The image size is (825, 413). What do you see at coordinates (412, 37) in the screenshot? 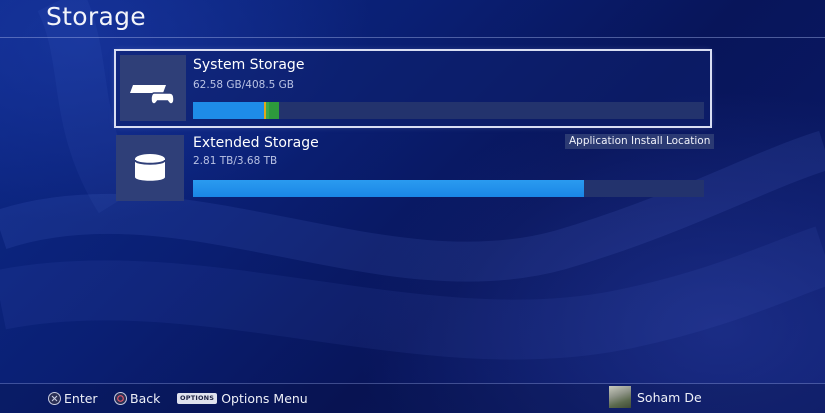
I see `title-divider` at bounding box center [412, 37].